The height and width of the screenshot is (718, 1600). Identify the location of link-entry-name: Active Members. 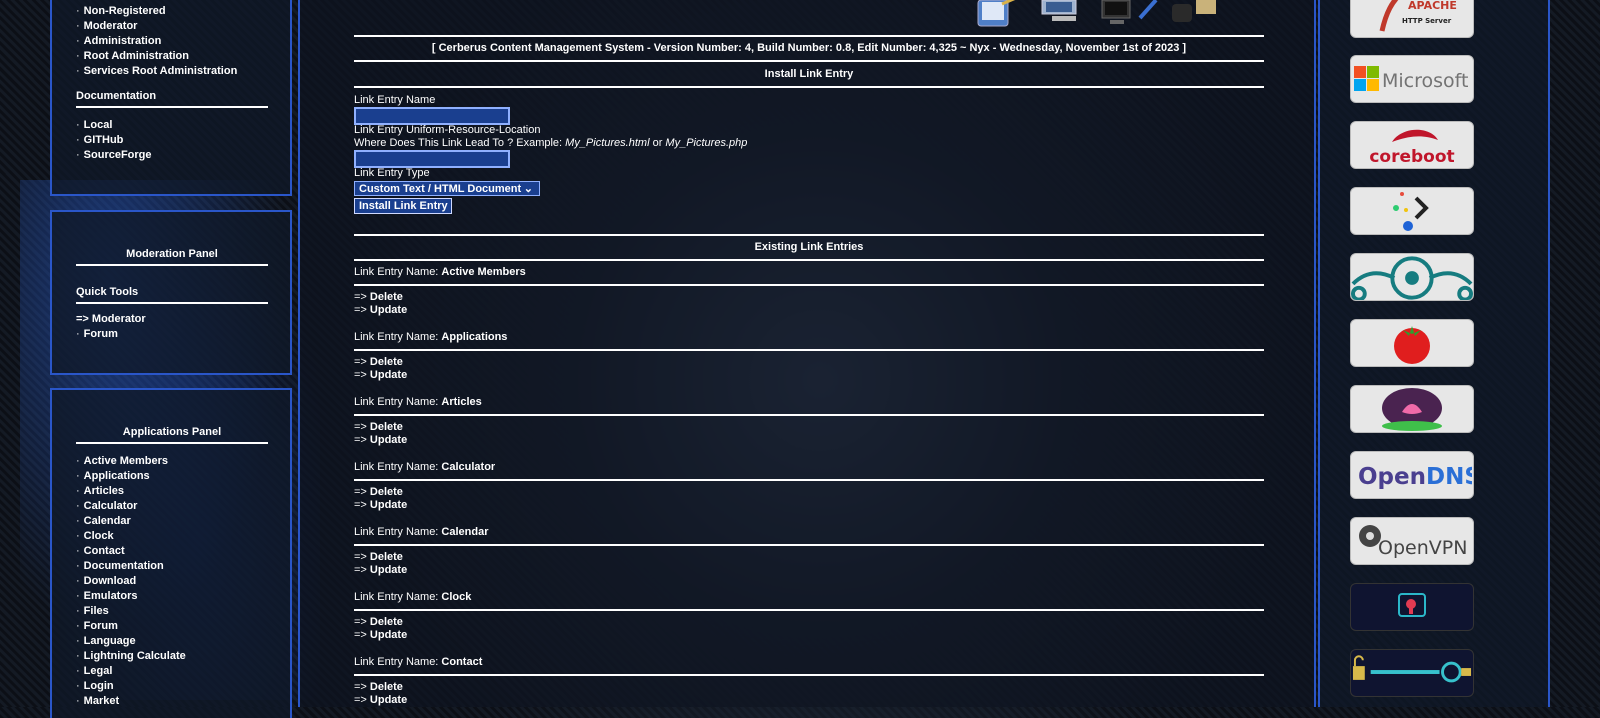
(483, 272).